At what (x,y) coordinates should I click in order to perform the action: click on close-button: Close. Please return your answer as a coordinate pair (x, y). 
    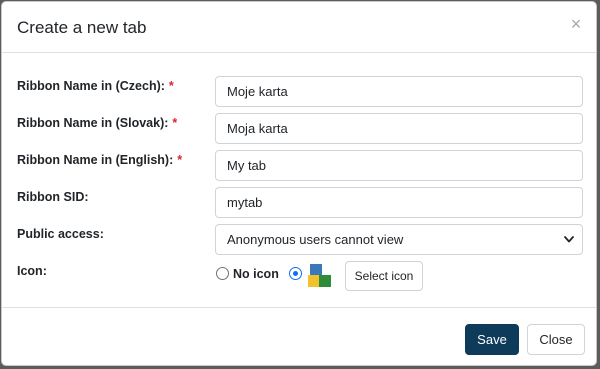
    Looking at the image, I should click on (556, 339).